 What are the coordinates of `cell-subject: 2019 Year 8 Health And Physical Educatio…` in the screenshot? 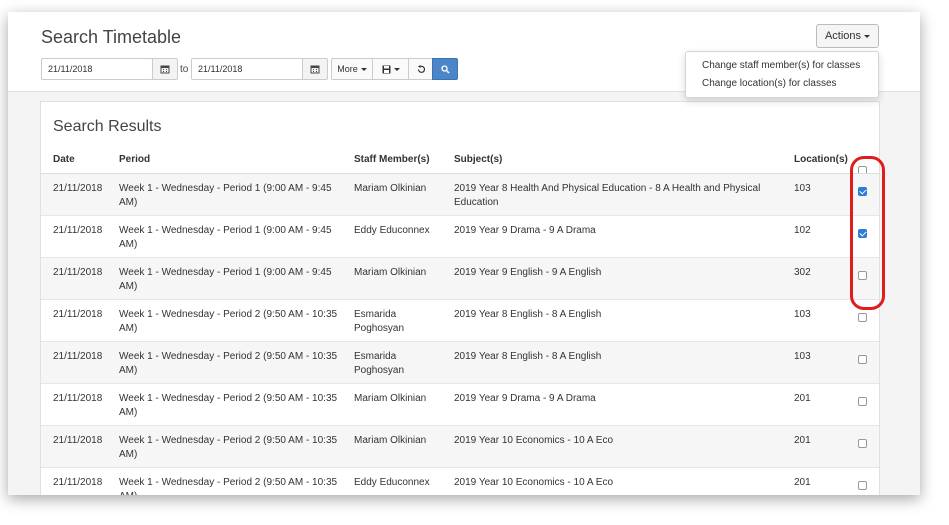 It's located at (607, 195).